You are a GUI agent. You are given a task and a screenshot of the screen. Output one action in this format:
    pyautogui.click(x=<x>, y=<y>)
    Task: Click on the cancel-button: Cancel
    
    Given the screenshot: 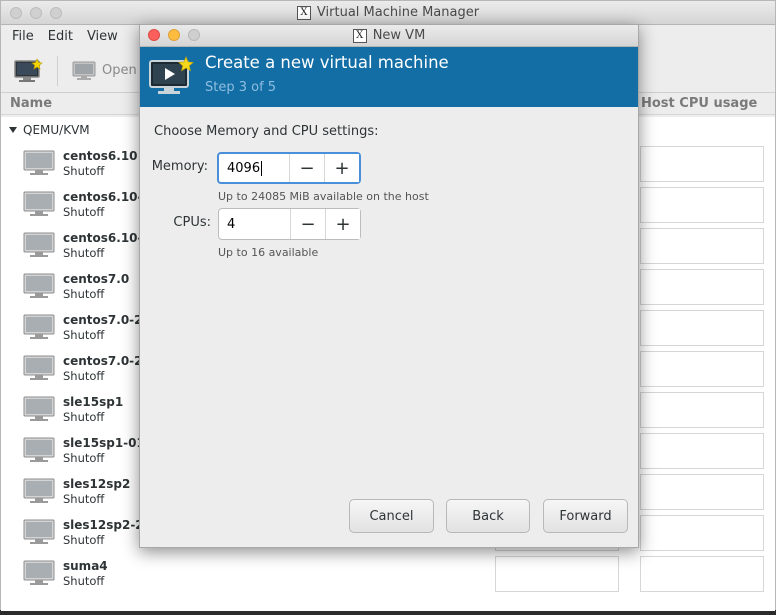 What is the action you would take?
    pyautogui.click(x=391, y=516)
    